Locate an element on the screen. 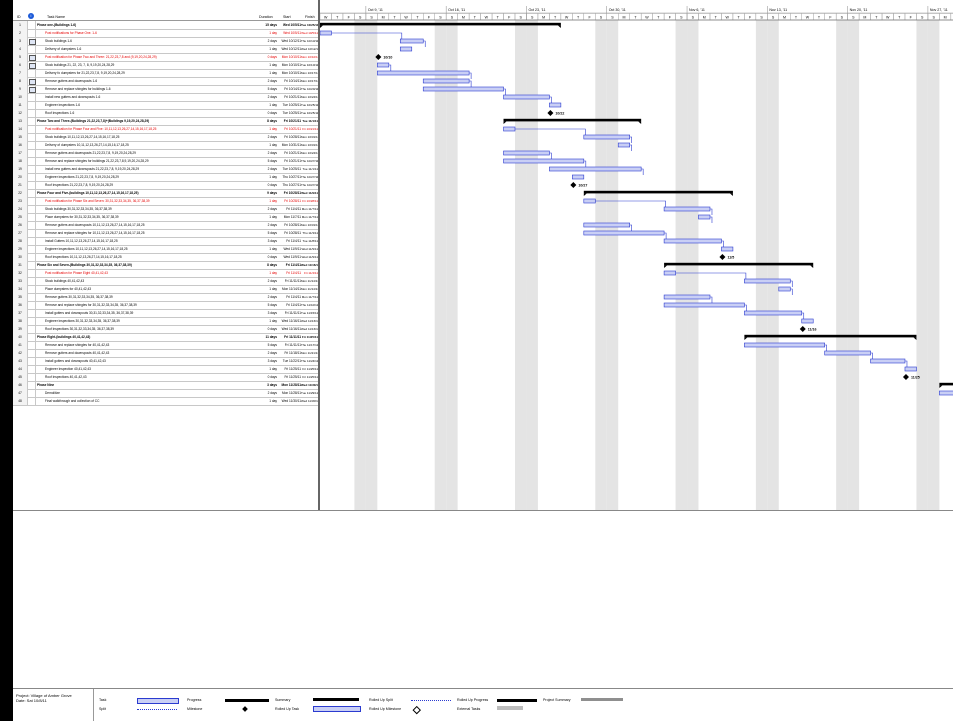 The width and height of the screenshot is (953, 721). row-duration: 3 days is located at coordinates (272, 361).